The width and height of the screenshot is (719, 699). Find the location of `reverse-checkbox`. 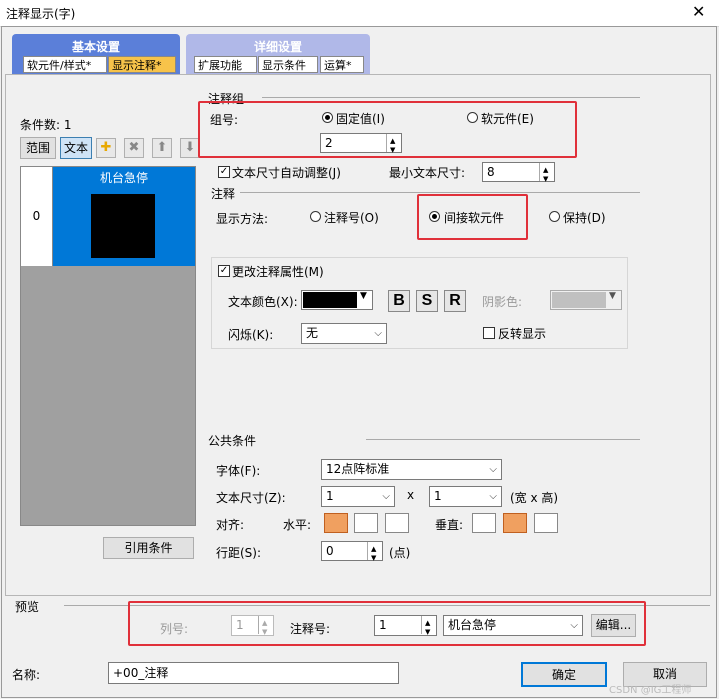

reverse-checkbox is located at coordinates (489, 333).